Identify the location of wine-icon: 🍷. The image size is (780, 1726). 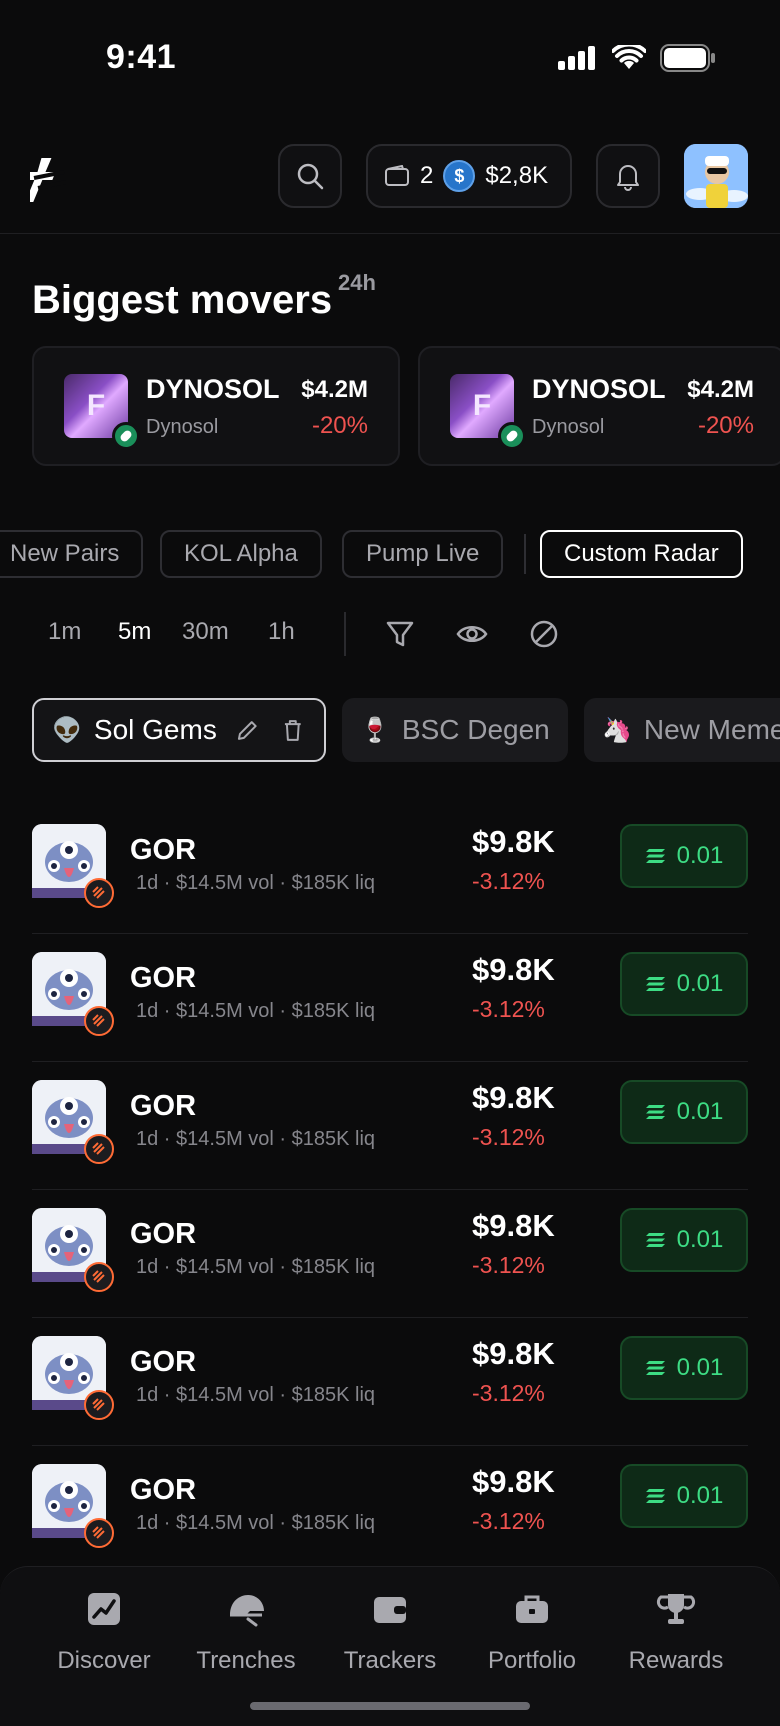
(375, 730).